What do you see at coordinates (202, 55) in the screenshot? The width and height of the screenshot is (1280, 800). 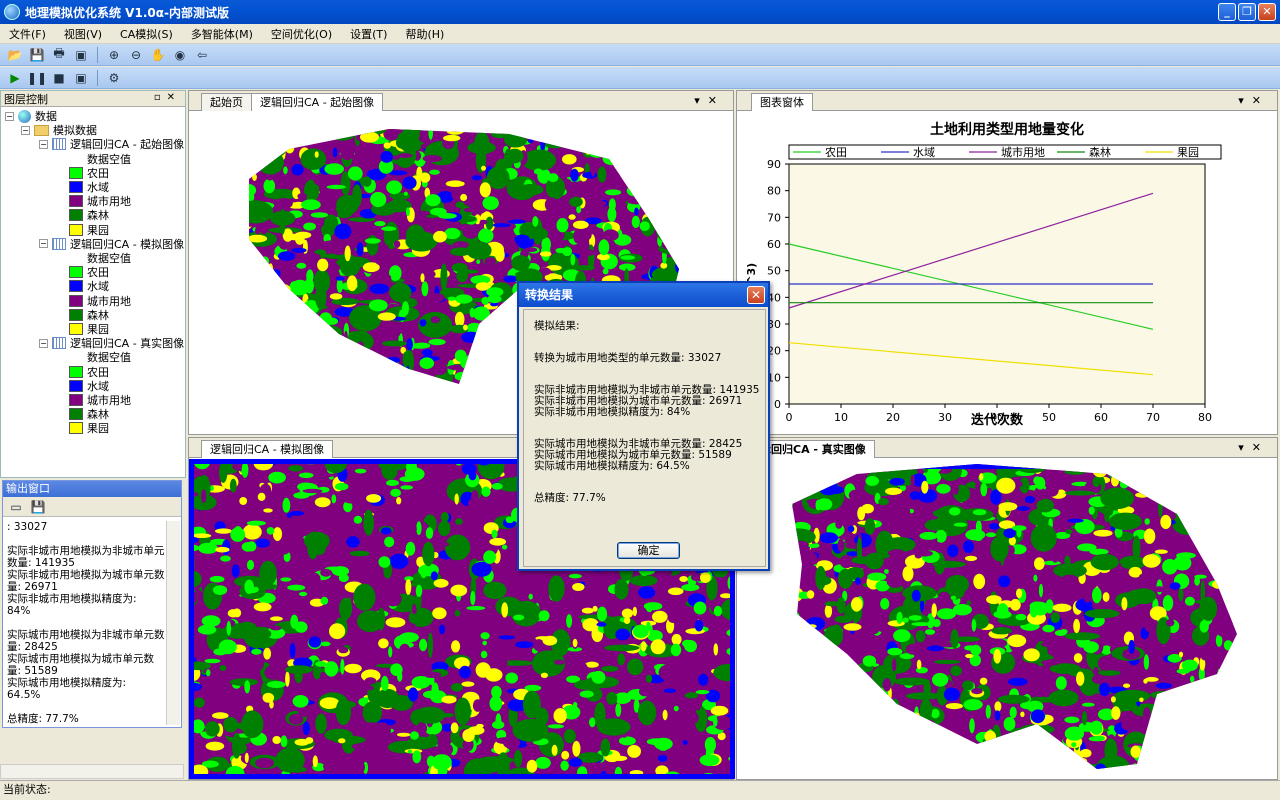 I see `back-arrow-icon: ⇦` at bounding box center [202, 55].